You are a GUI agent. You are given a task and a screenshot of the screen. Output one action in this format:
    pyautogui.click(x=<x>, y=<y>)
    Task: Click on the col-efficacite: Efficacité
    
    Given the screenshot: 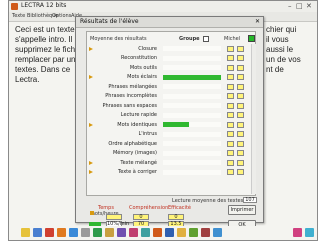 What is the action you would take?
    pyautogui.click(x=179, y=208)
    